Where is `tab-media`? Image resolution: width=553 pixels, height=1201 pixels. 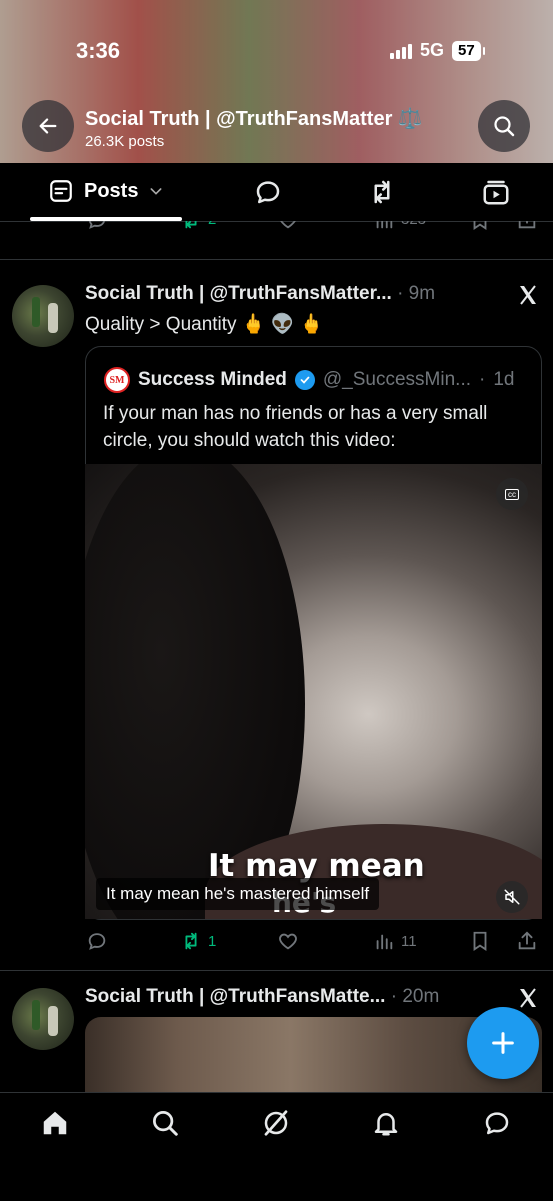
tab-media is located at coordinates (496, 194).